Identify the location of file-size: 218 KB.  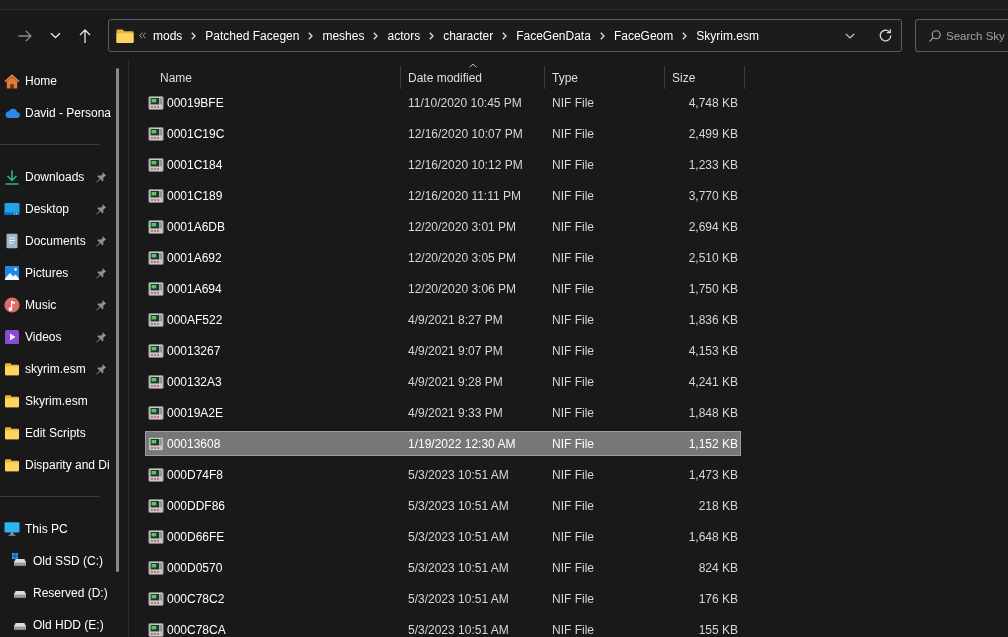
(718, 505).